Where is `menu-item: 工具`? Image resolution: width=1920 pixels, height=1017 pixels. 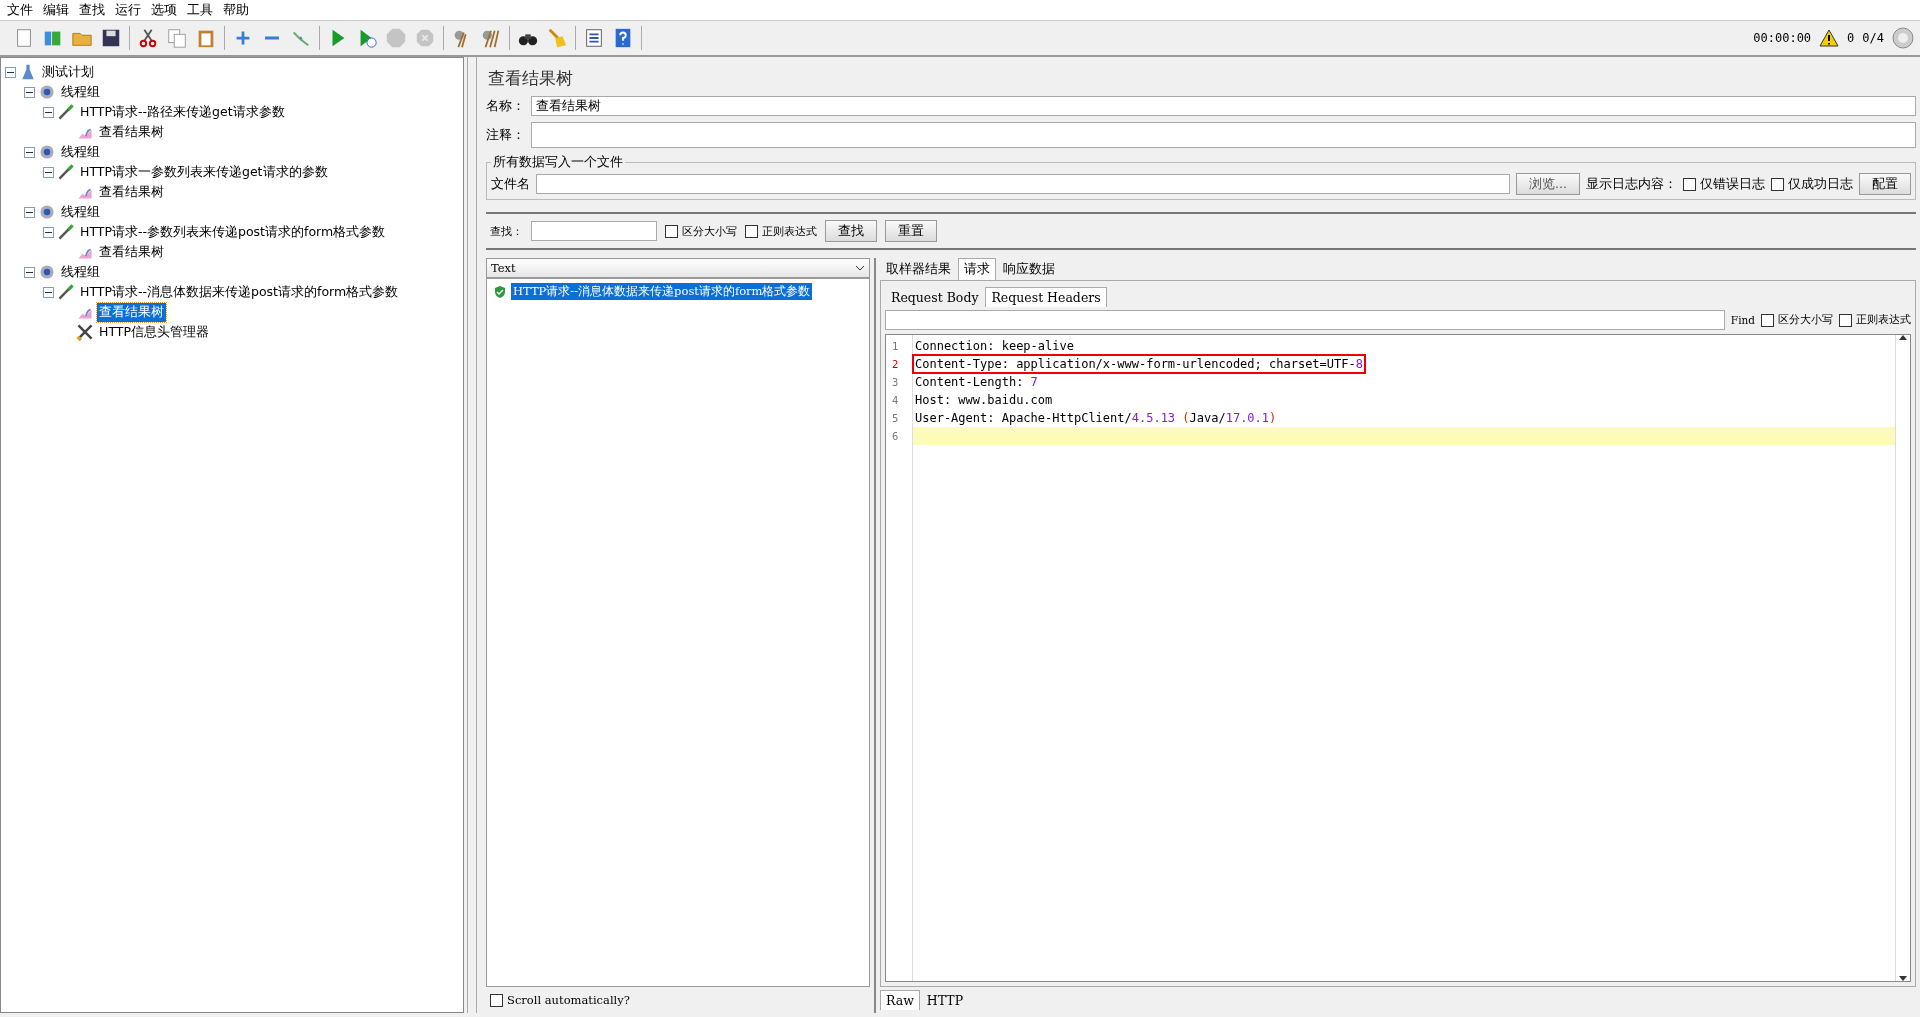
menu-item: 工具 is located at coordinates (202, 10).